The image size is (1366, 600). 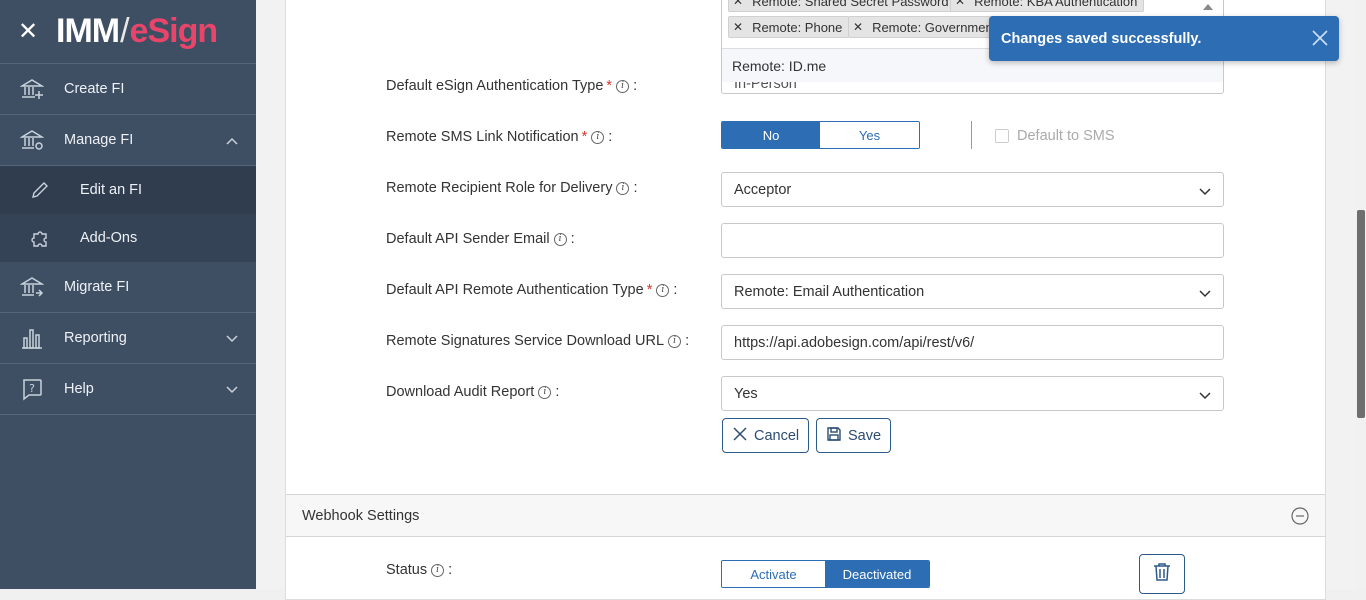 I want to click on tag-label: Remote: KBA Authentication, so click(x=1056, y=4).